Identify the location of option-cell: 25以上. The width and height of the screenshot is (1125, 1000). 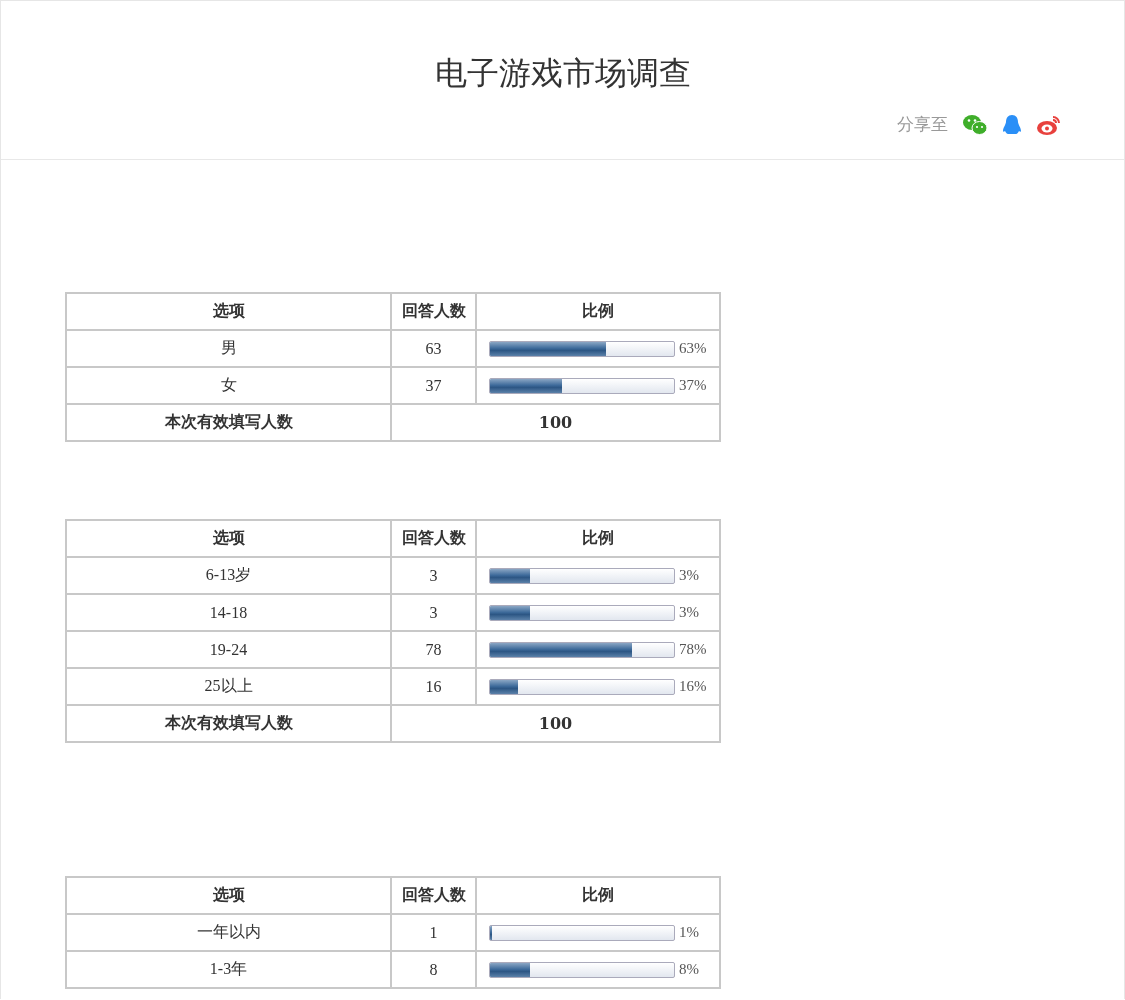
(228, 686).